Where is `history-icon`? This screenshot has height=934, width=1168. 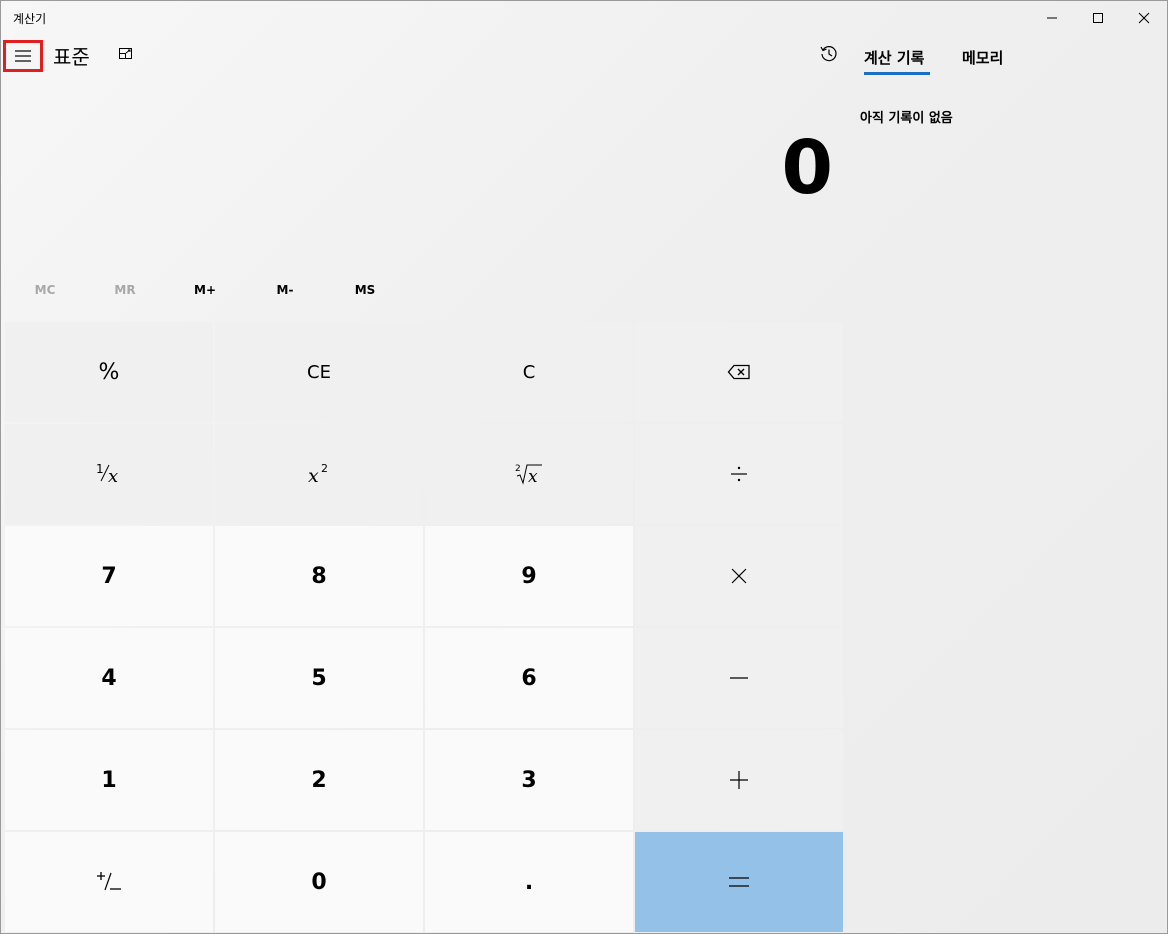 history-icon is located at coordinates (828, 54).